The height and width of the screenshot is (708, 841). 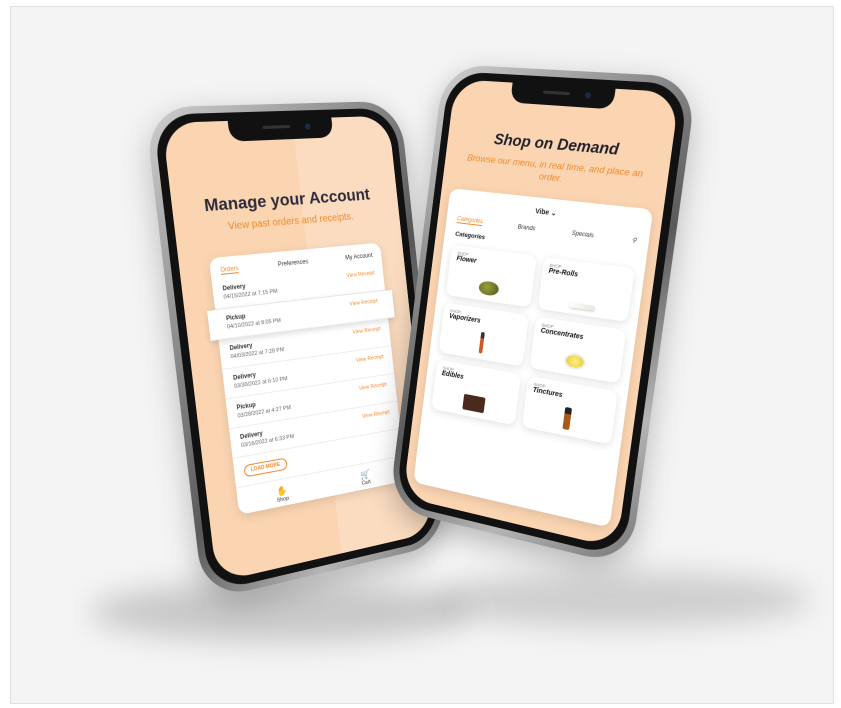 What do you see at coordinates (474, 403) in the screenshot?
I see `edible-image` at bounding box center [474, 403].